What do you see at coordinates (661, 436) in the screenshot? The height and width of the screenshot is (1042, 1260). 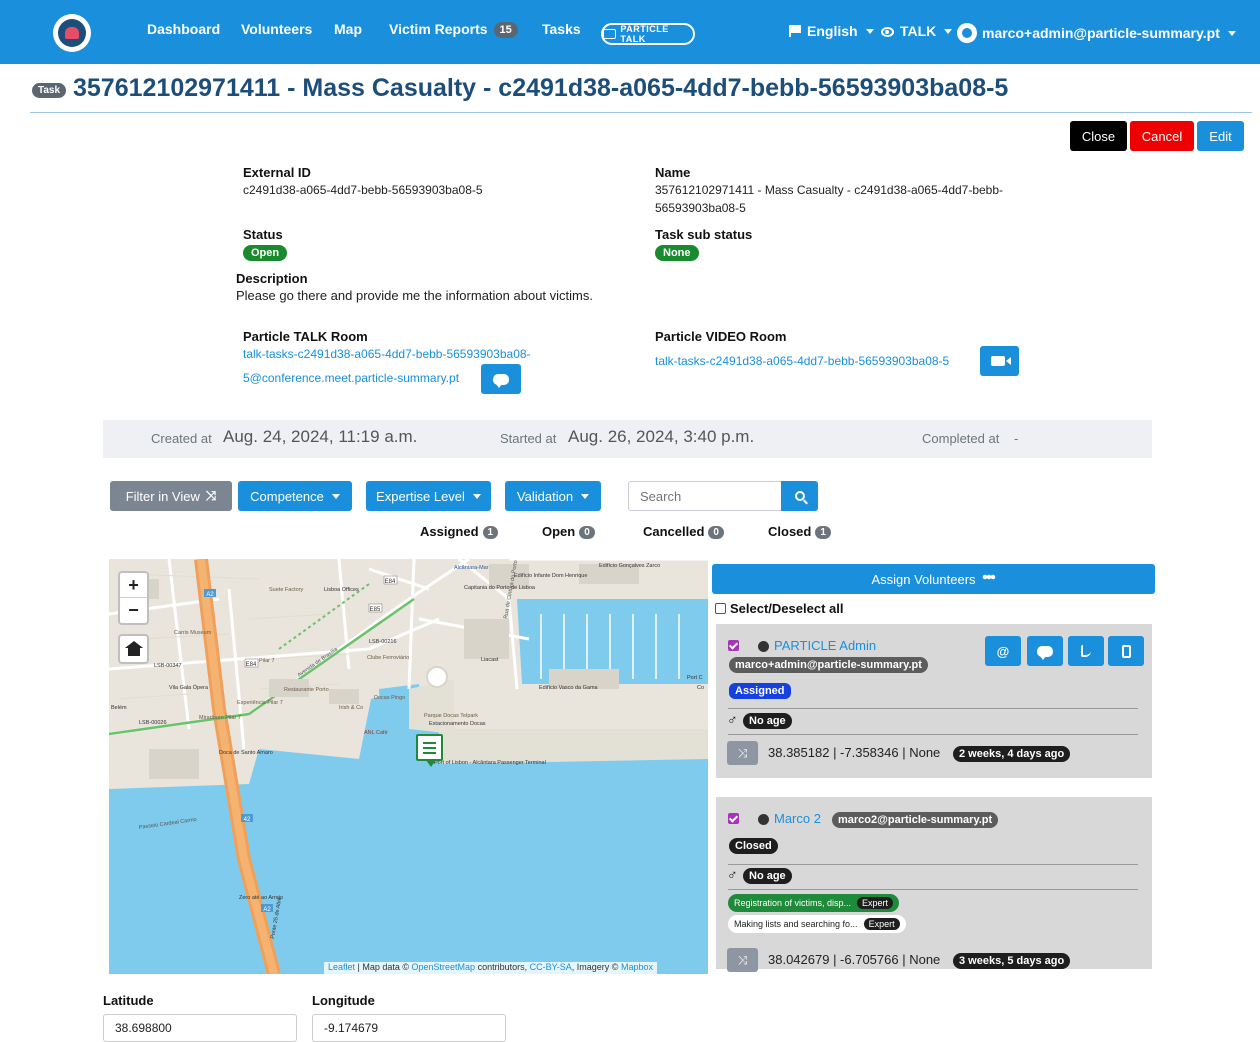 I see `started-value: Aug. 26, 2024, 3:40 p.m.` at bounding box center [661, 436].